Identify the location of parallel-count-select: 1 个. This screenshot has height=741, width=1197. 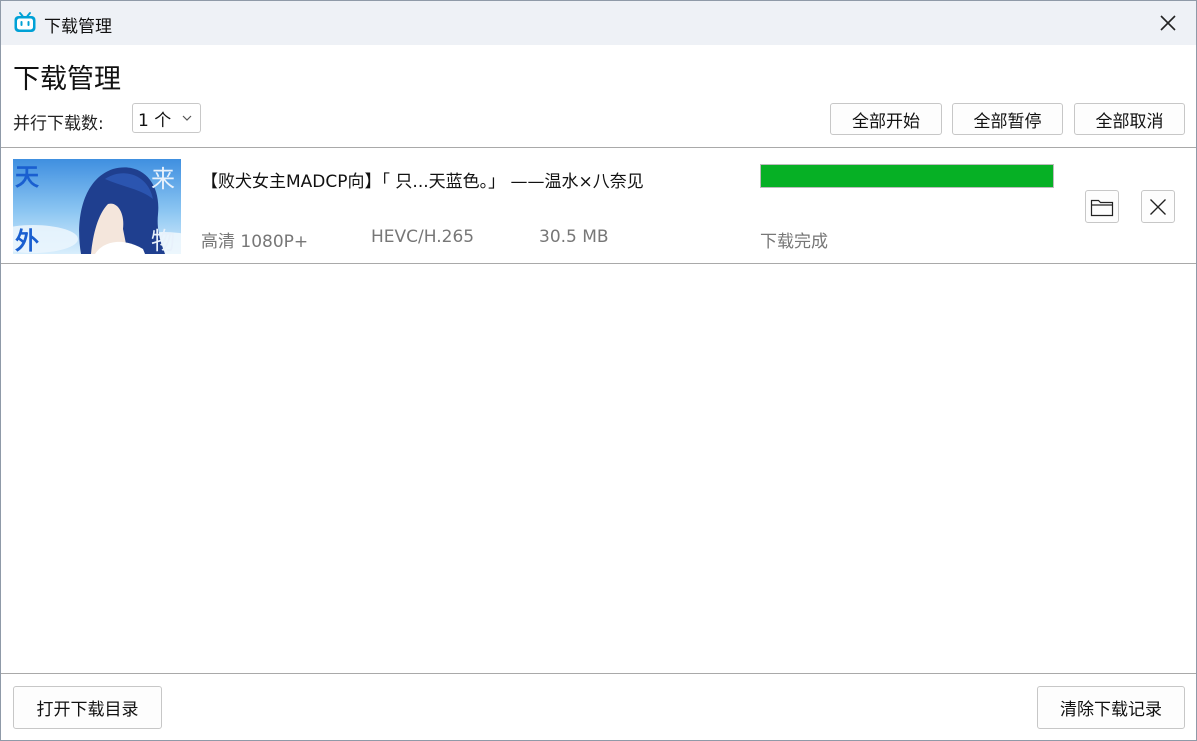
(166, 118).